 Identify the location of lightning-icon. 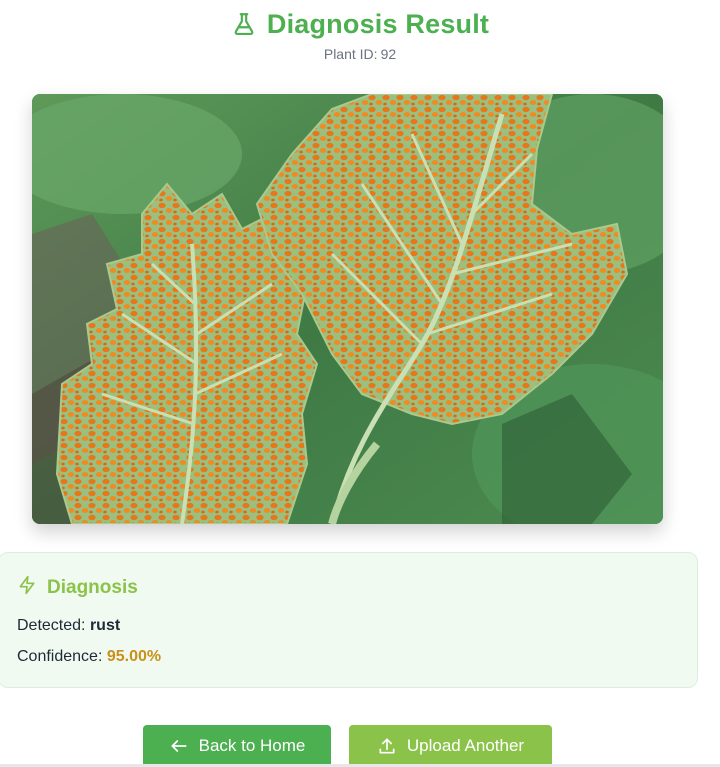
(27, 587).